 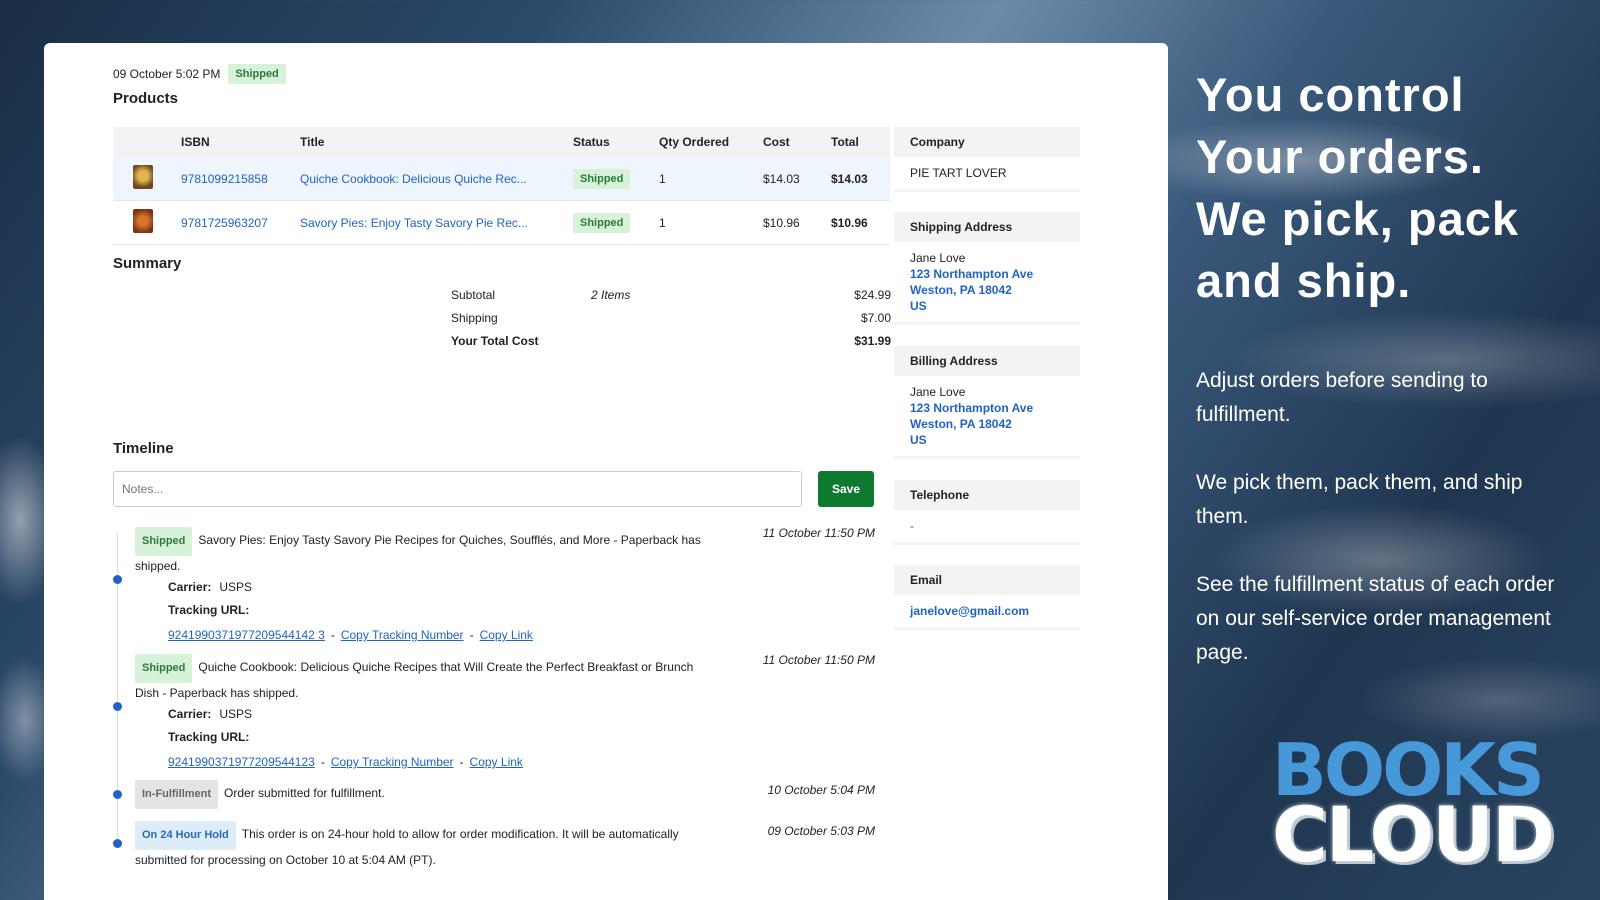 I want to click on shipping-street: 123 Northampton Ave, so click(x=972, y=274).